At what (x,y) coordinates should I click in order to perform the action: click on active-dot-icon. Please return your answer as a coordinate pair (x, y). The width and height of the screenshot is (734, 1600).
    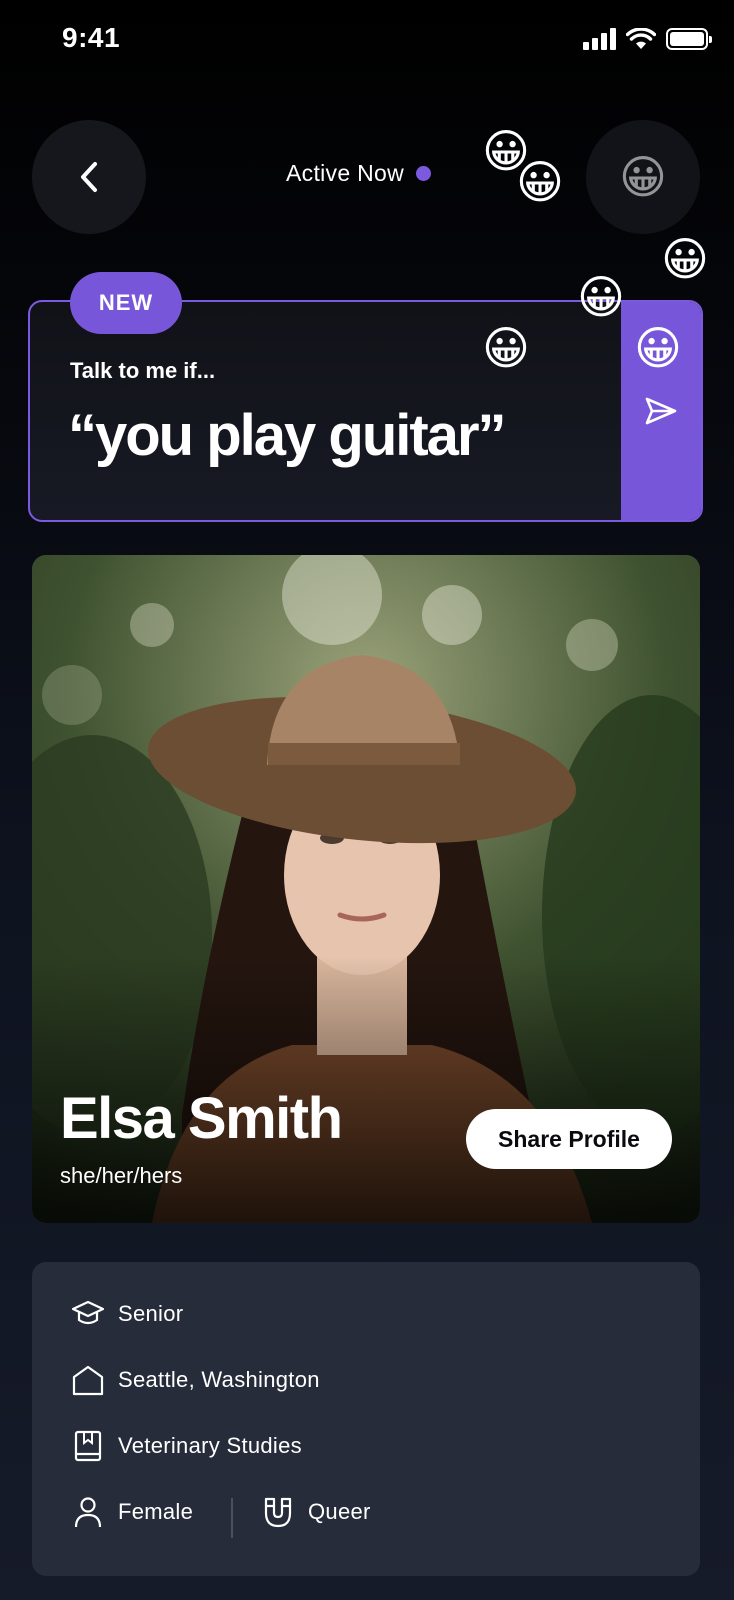
    Looking at the image, I should click on (424, 173).